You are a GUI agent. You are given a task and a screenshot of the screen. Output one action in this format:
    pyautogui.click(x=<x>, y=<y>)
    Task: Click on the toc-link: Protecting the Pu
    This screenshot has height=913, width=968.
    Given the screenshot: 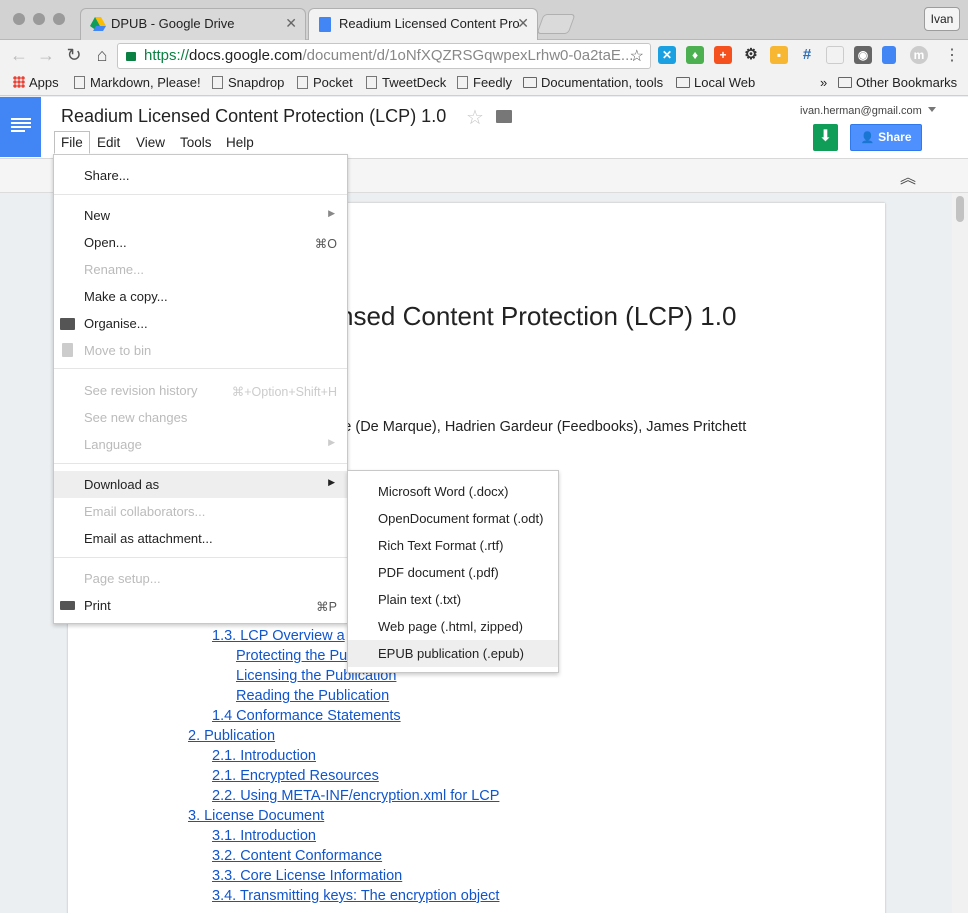 What is the action you would take?
    pyautogui.click(x=291, y=656)
    